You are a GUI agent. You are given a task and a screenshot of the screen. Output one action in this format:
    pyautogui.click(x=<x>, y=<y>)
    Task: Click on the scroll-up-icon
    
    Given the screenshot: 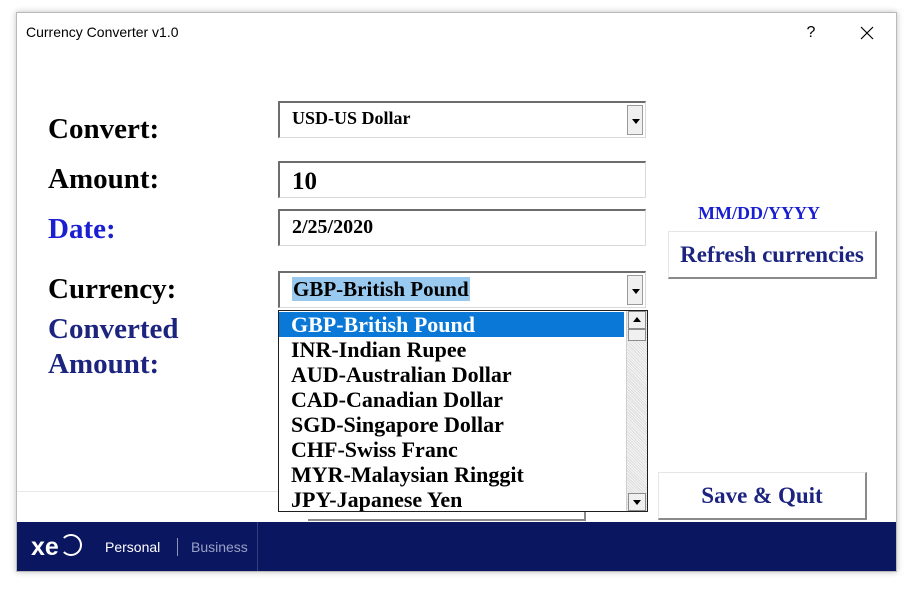 What is the action you would take?
    pyautogui.click(x=637, y=320)
    